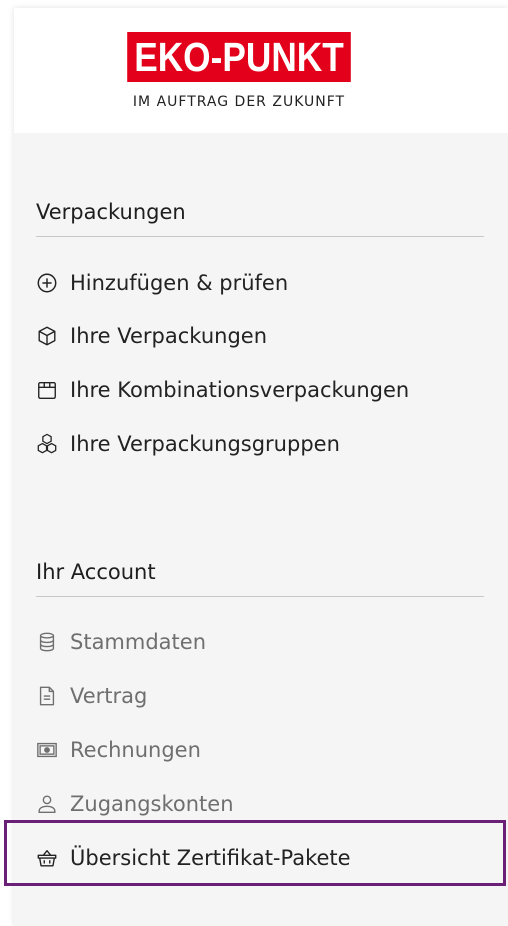 This screenshot has width=508, height=926. What do you see at coordinates (168, 336) in the screenshot?
I see `nav-item-label: Ihre Verpackungen` at bounding box center [168, 336].